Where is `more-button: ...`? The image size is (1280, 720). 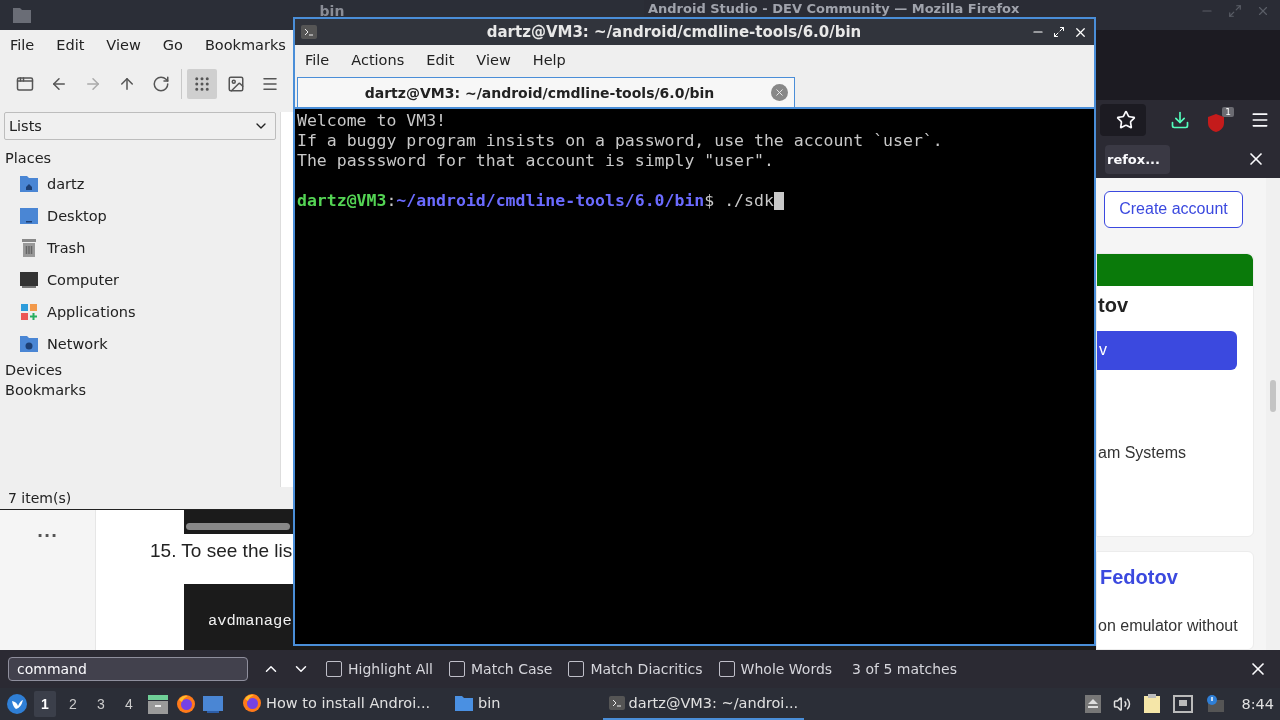 more-button: ... is located at coordinates (47, 531).